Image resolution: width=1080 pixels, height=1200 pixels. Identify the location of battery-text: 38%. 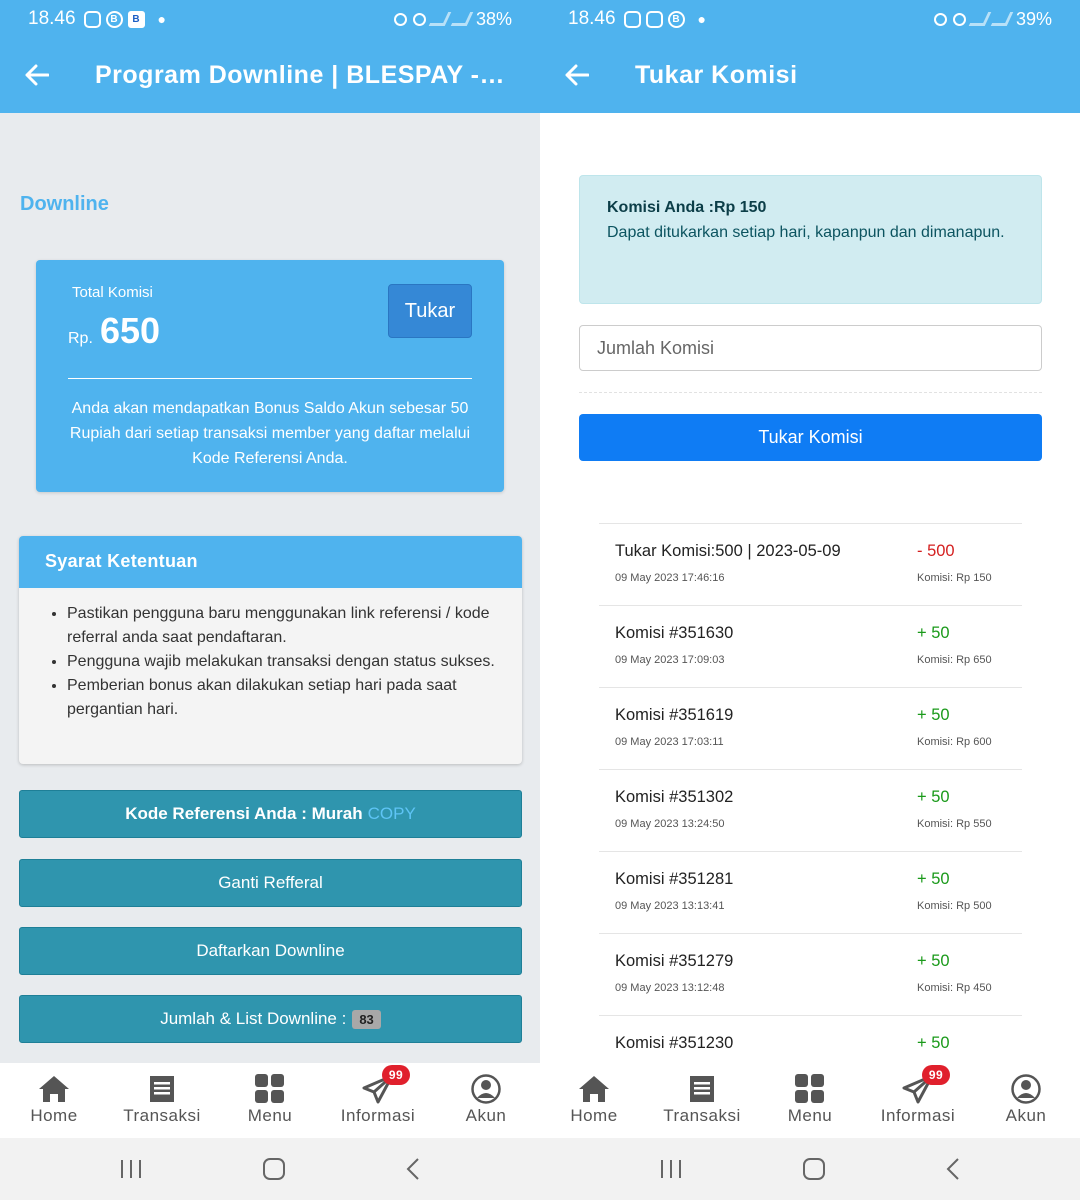
(493, 18).